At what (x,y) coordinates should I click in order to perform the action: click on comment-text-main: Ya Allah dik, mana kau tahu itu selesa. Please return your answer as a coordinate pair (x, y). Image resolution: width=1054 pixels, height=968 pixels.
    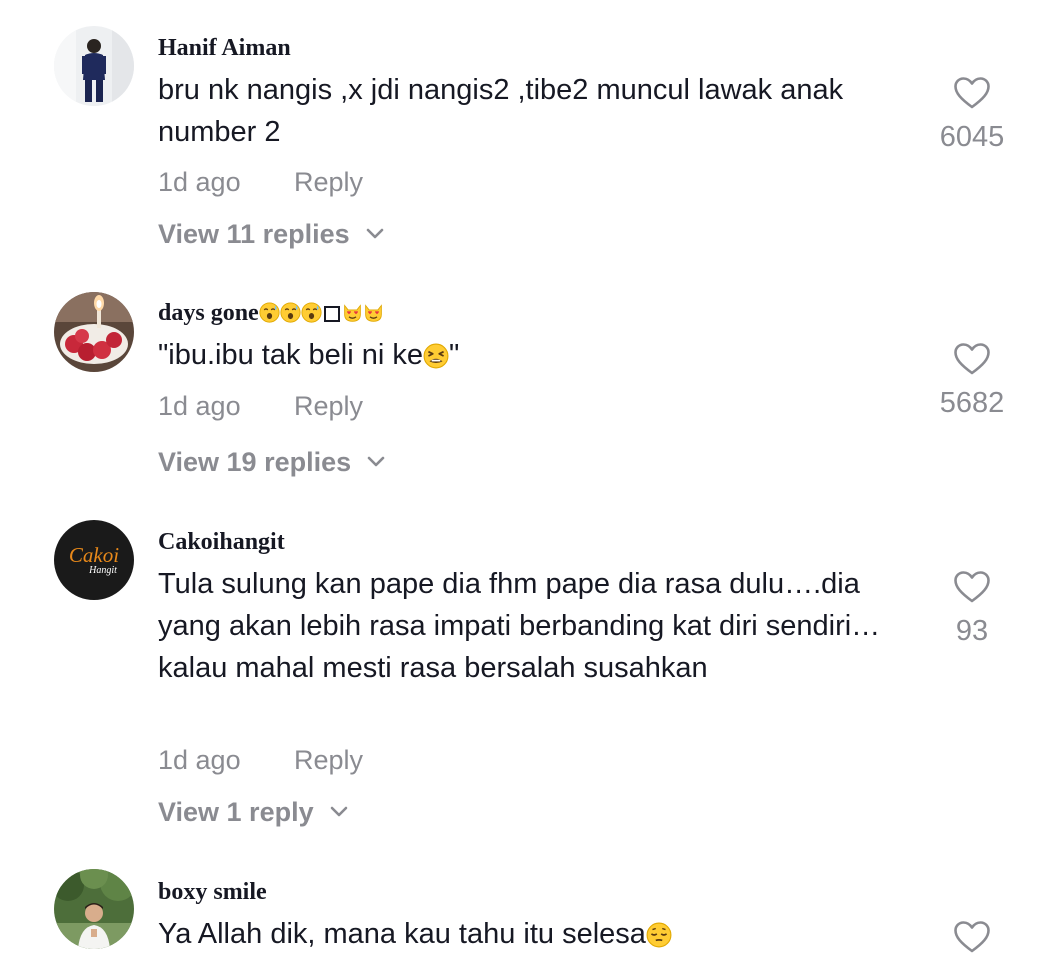
    Looking at the image, I should click on (402, 934).